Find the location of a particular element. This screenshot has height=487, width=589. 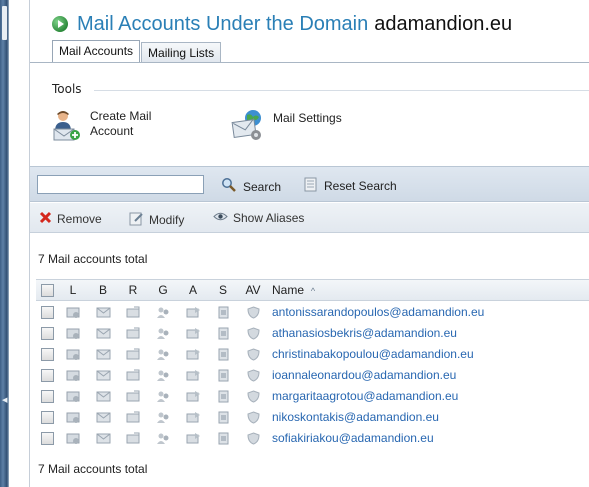

column-header-r: R is located at coordinates (133, 290).